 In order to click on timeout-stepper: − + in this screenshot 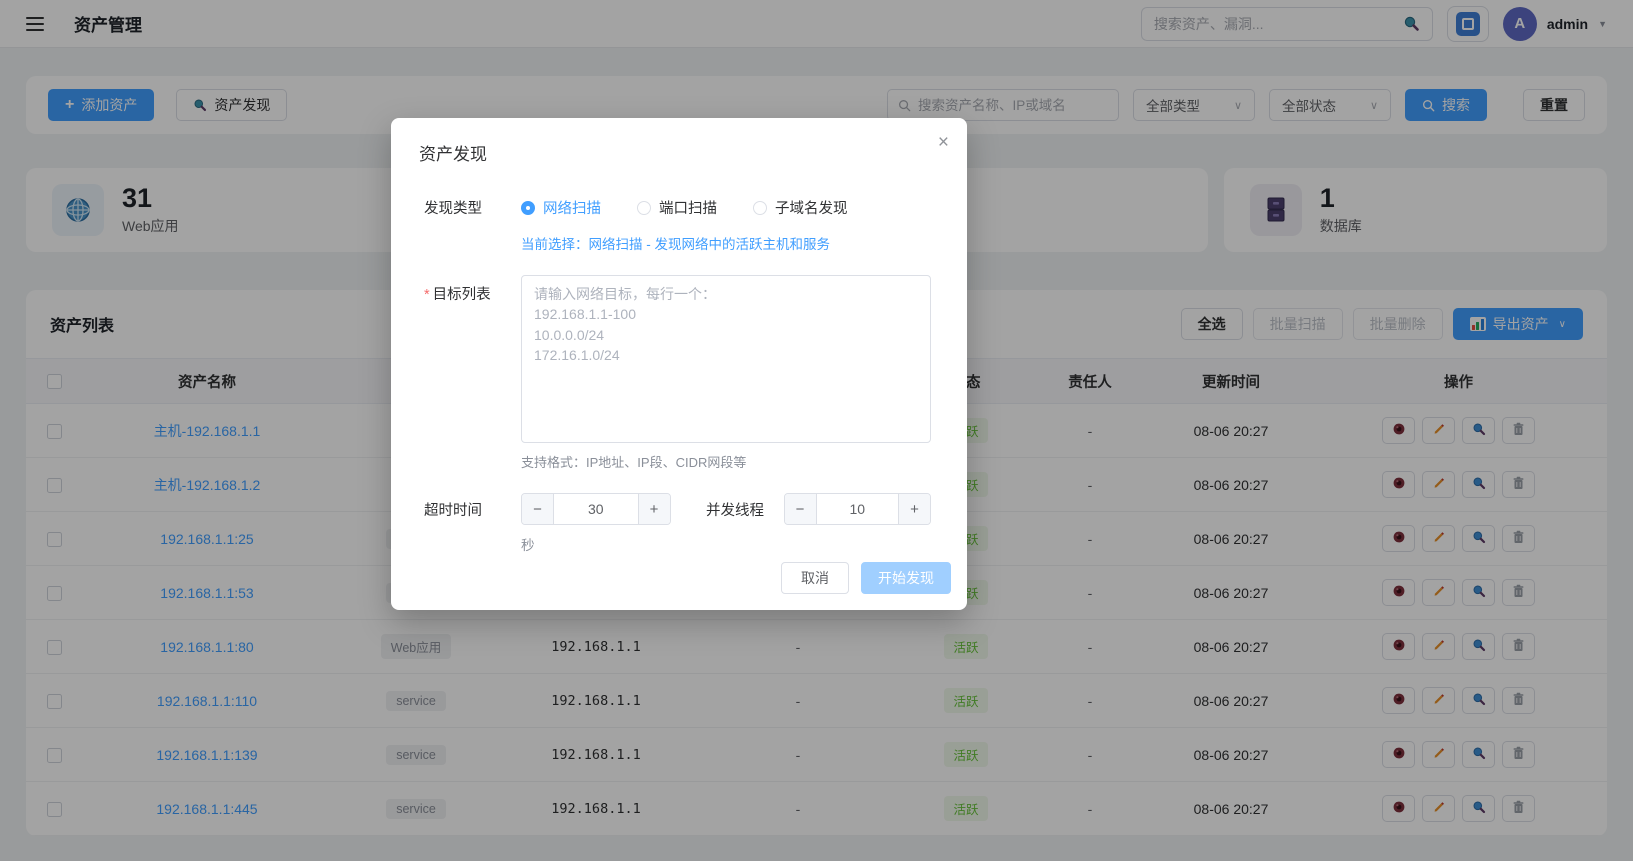, I will do `click(596, 509)`.